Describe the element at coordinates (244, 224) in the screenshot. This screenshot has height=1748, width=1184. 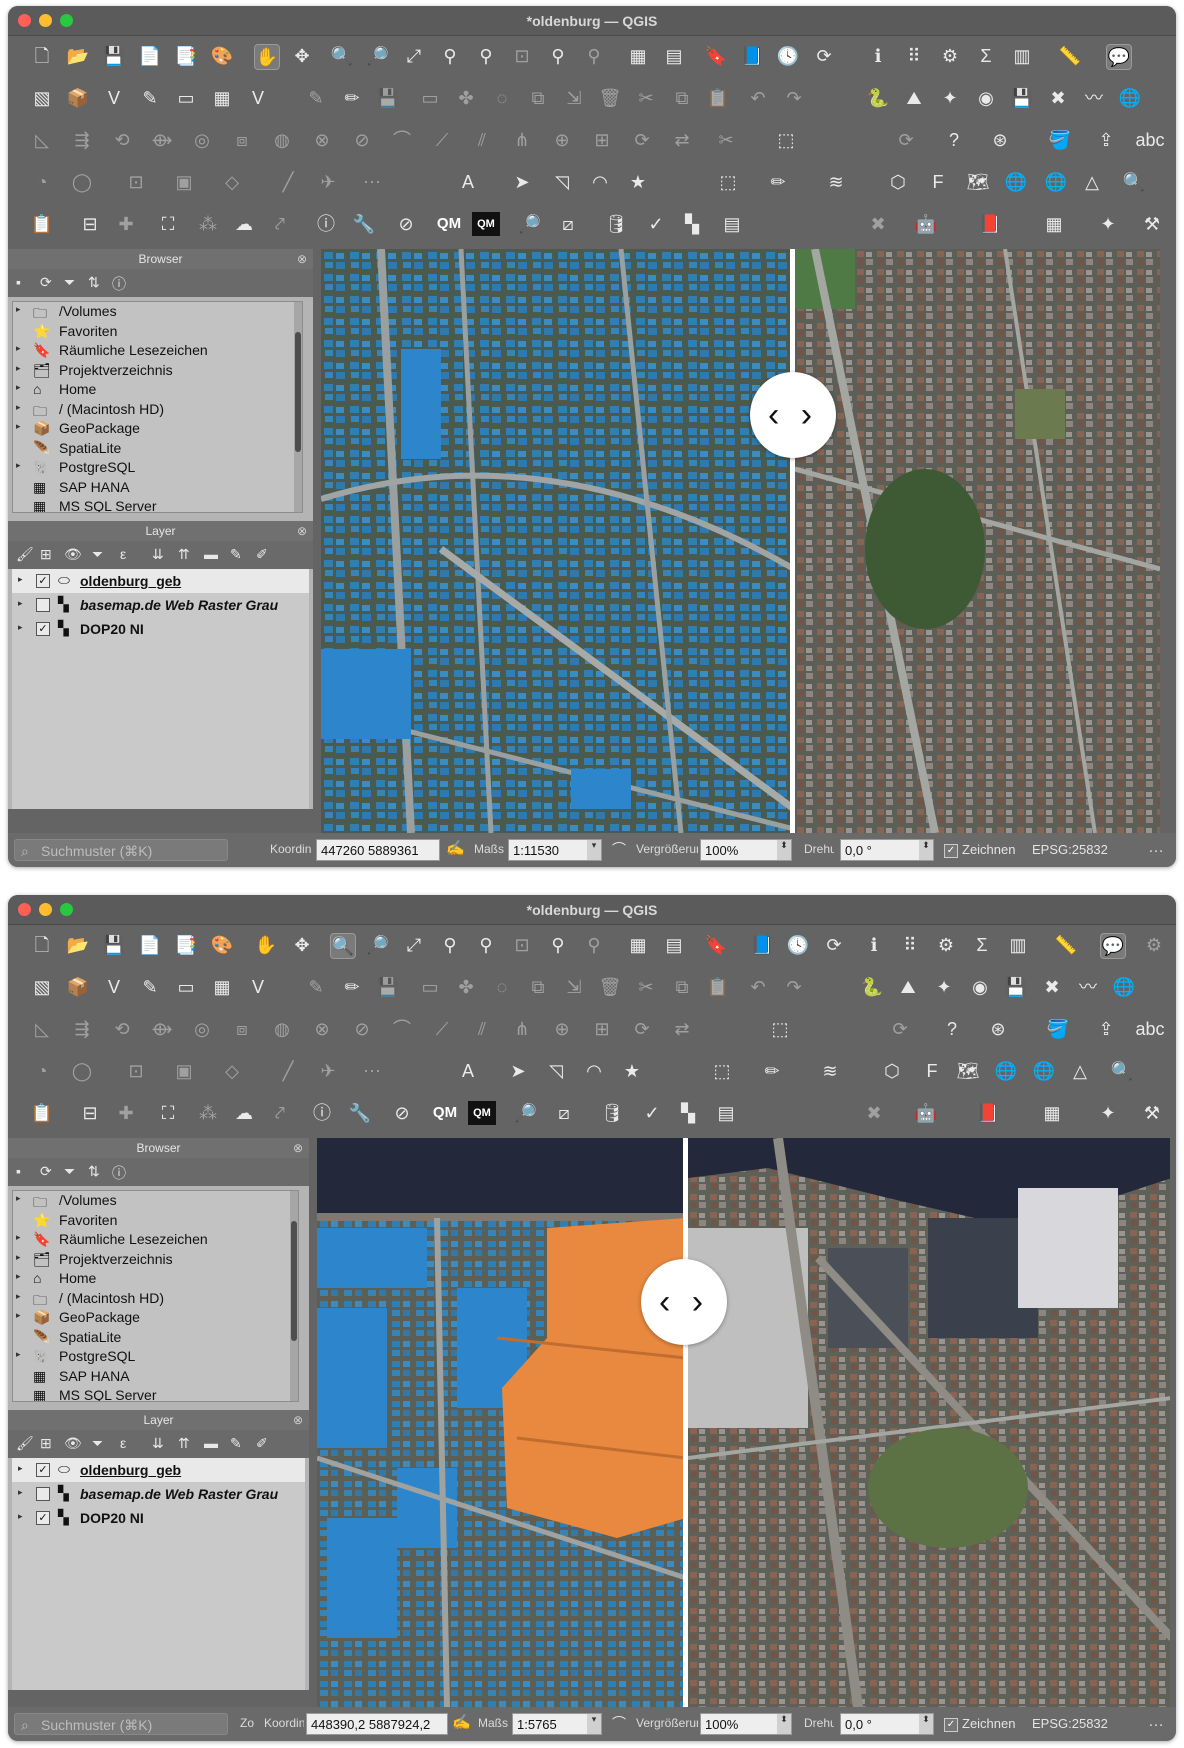
I see `green-shape-icon: ☁` at that location.